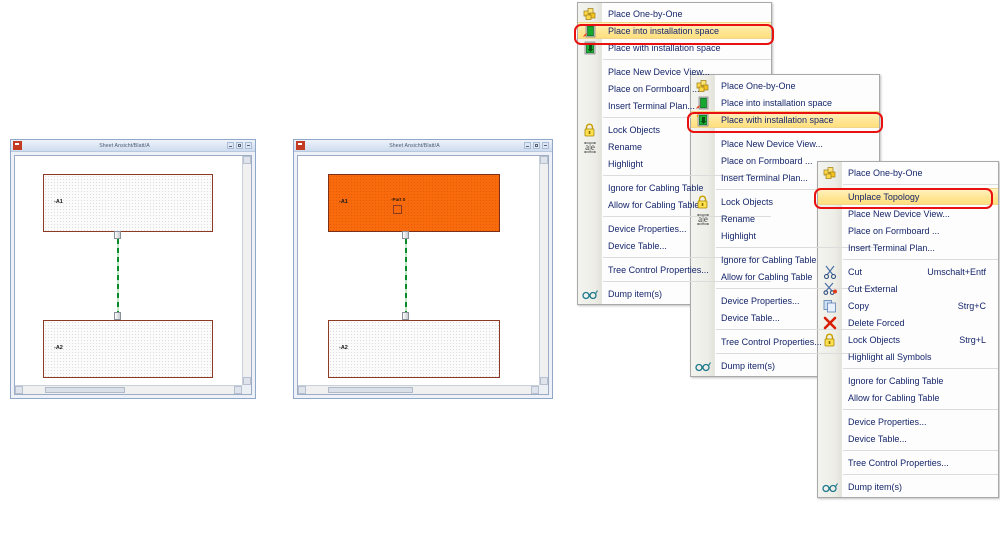 This screenshot has width=1000, height=543. I want to click on device-box-a1: -A1 -Part 0, so click(414, 203).